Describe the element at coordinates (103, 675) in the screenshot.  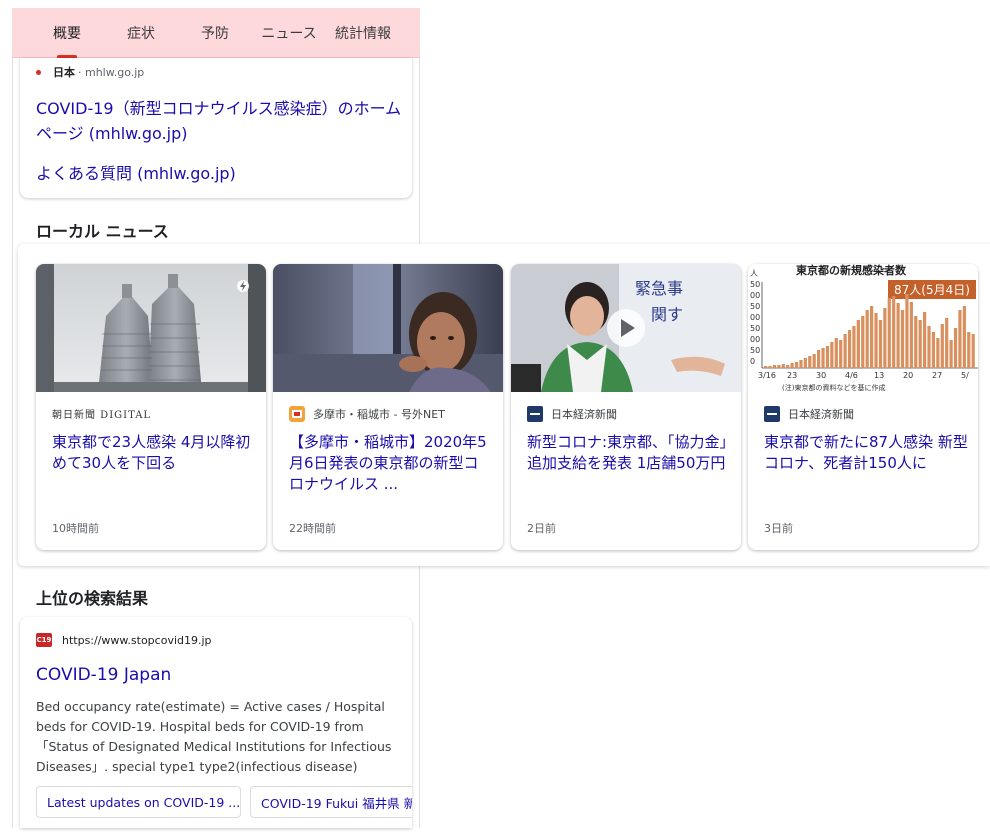
I see `result-title-link: COVID-19 Japan` at that location.